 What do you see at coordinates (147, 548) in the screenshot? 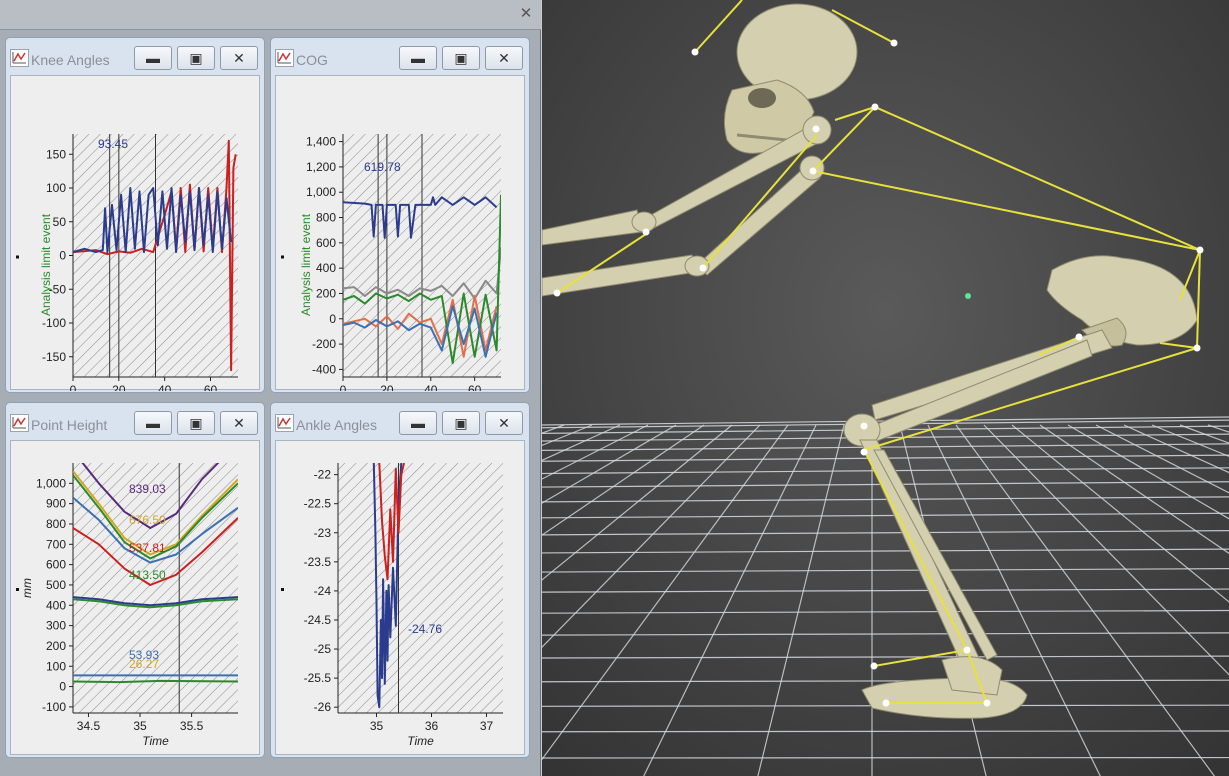
I see `chart-annotation: 537.81` at bounding box center [147, 548].